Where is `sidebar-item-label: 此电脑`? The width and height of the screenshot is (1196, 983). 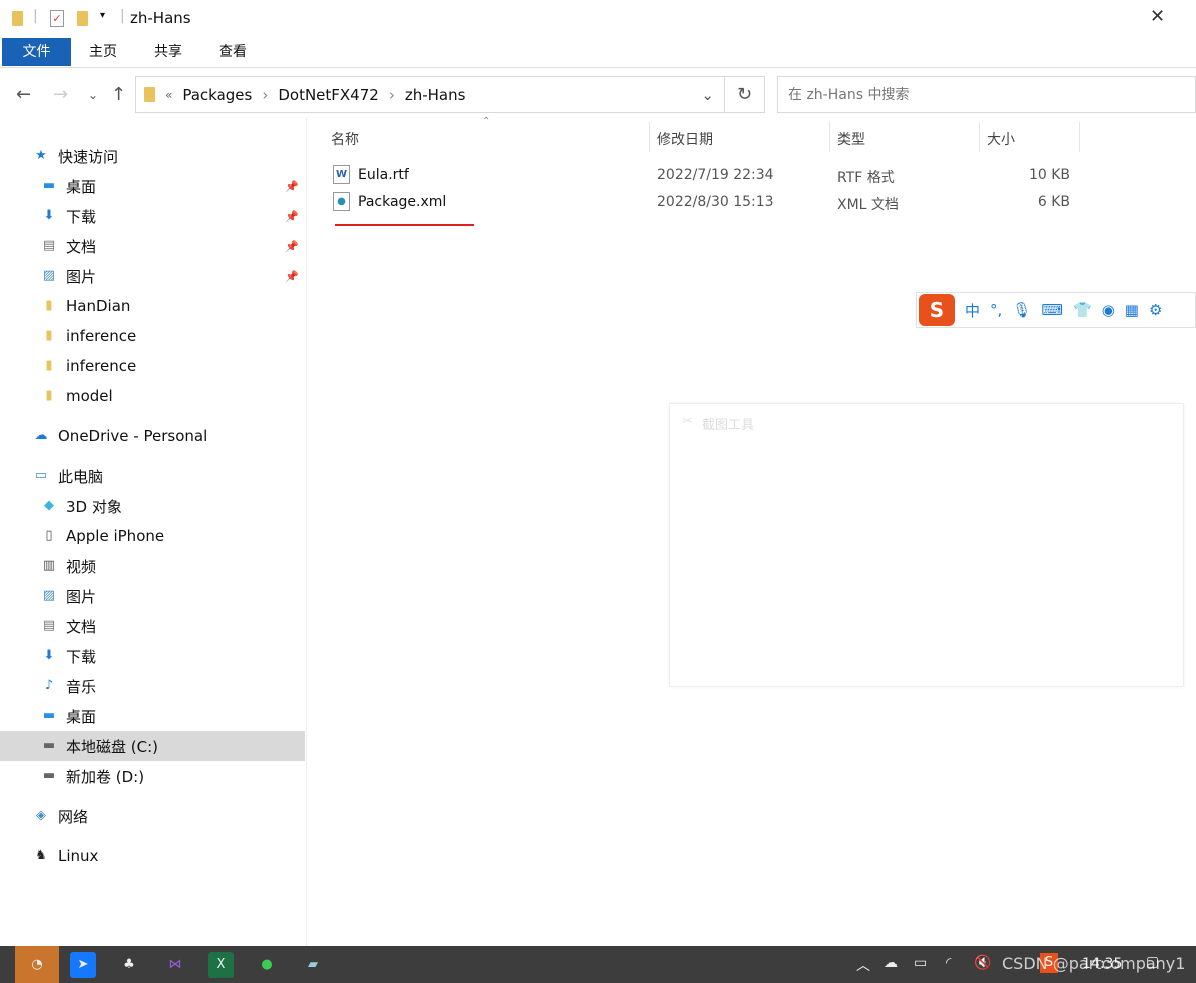 sidebar-item-label: 此电脑 is located at coordinates (81, 476).